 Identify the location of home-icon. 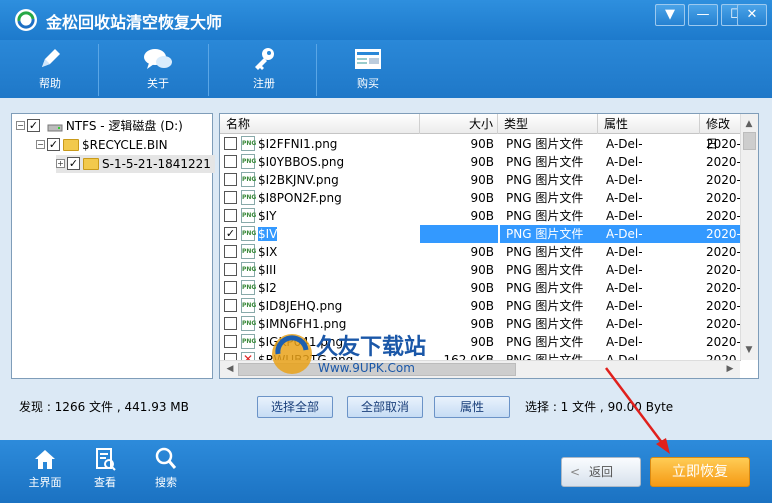
(45, 459).